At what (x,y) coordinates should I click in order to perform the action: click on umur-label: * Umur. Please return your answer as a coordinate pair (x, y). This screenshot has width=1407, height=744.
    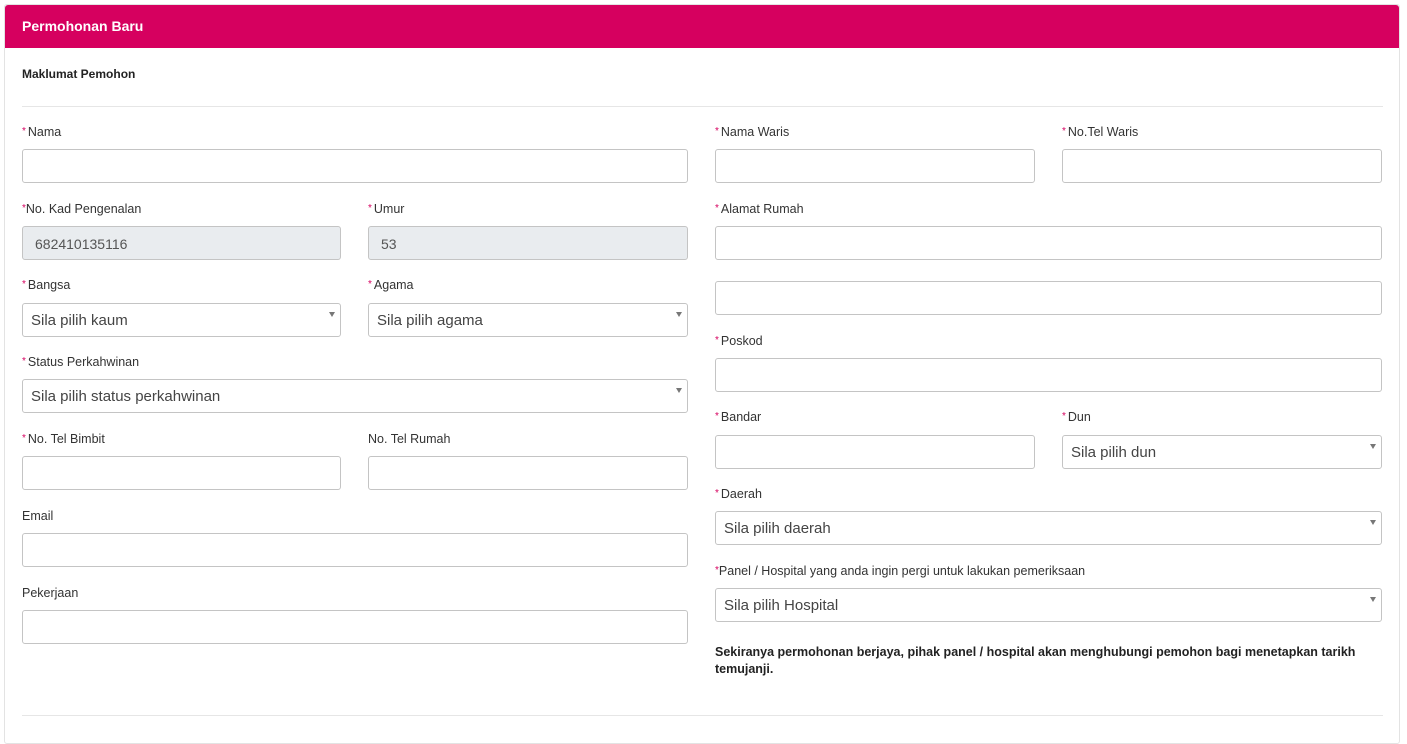
    Looking at the image, I should click on (386, 209).